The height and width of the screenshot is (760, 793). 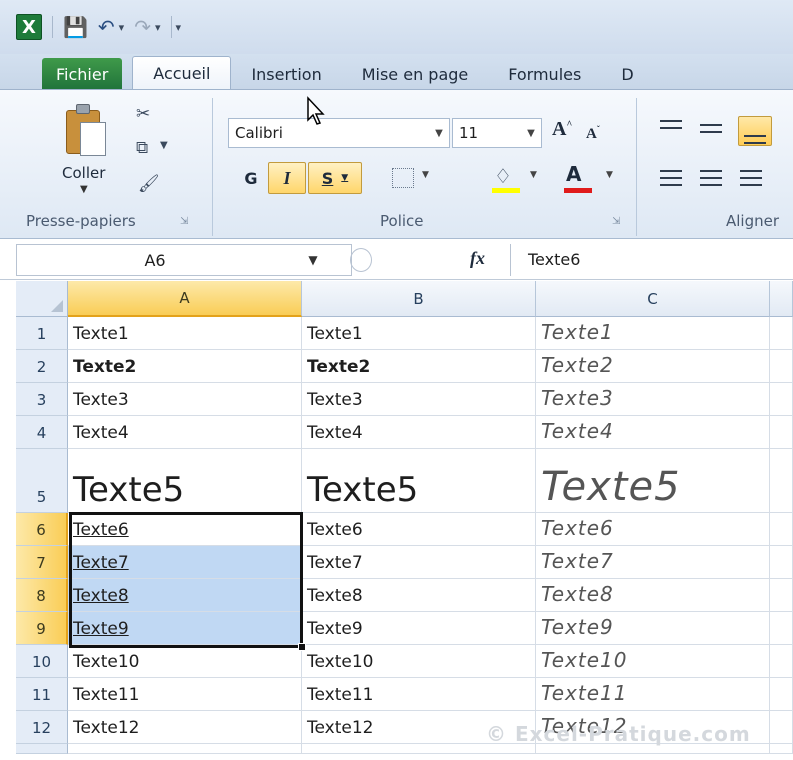 I want to click on cell-b7: Texte7, so click(x=419, y=562).